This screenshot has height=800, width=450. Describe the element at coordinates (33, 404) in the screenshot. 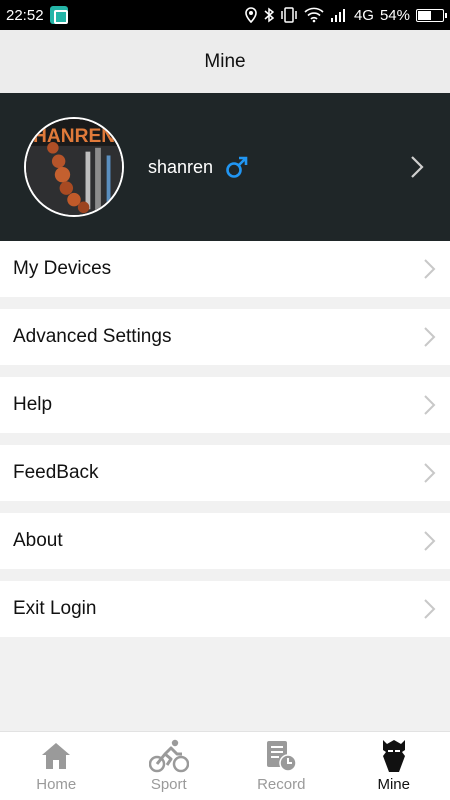

I see `menu-item-label: Help` at that location.